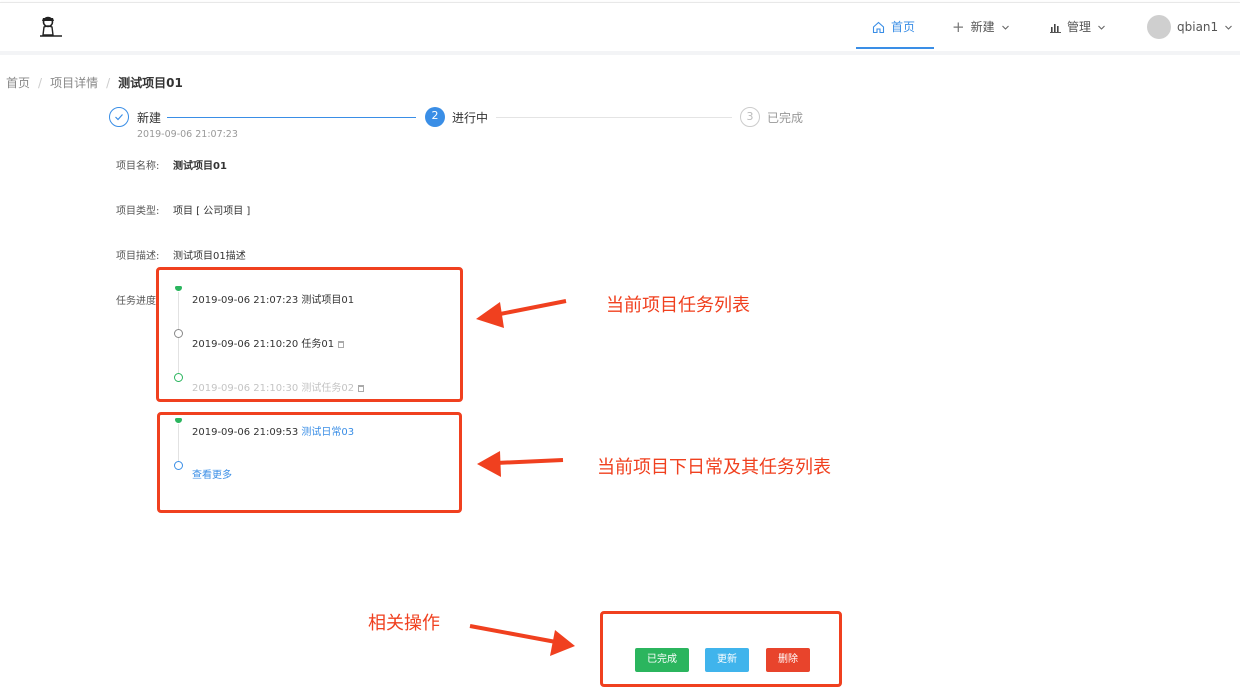 The image size is (1240, 691). What do you see at coordinates (678, 305) in the screenshot?
I see `annotation-task-list: 当前项目任务列表` at bounding box center [678, 305].